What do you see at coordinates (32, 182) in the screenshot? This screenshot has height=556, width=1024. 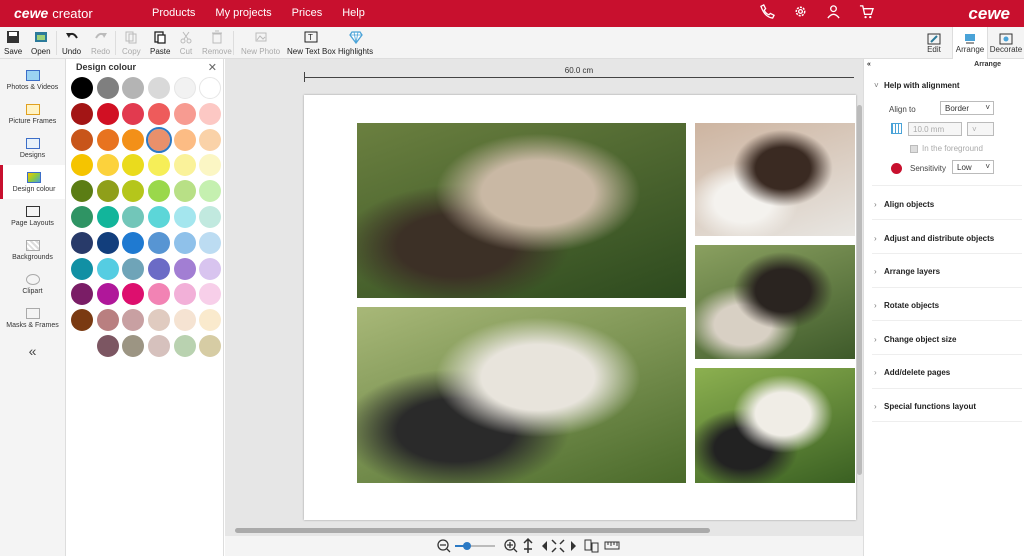 I see `nav-design-colour: Design colour` at bounding box center [32, 182].